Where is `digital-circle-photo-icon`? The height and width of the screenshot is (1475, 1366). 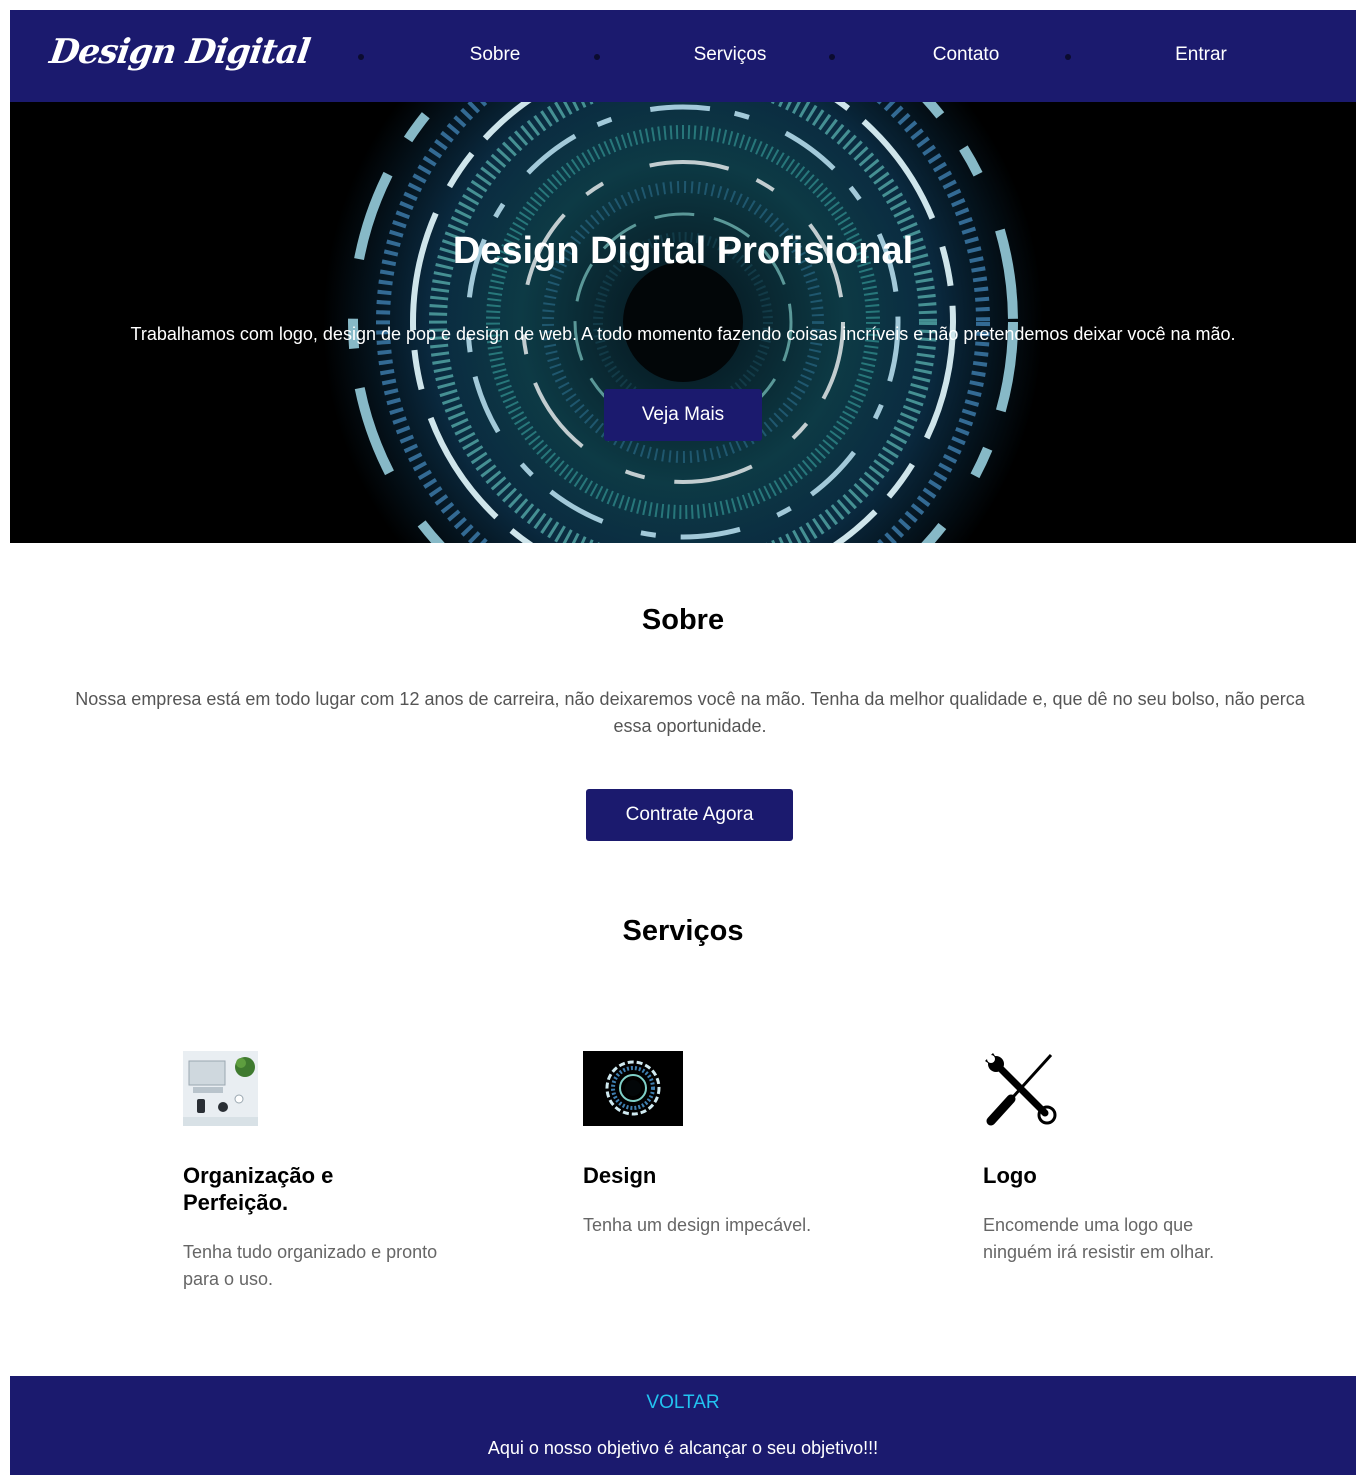 digital-circle-photo-icon is located at coordinates (633, 1088).